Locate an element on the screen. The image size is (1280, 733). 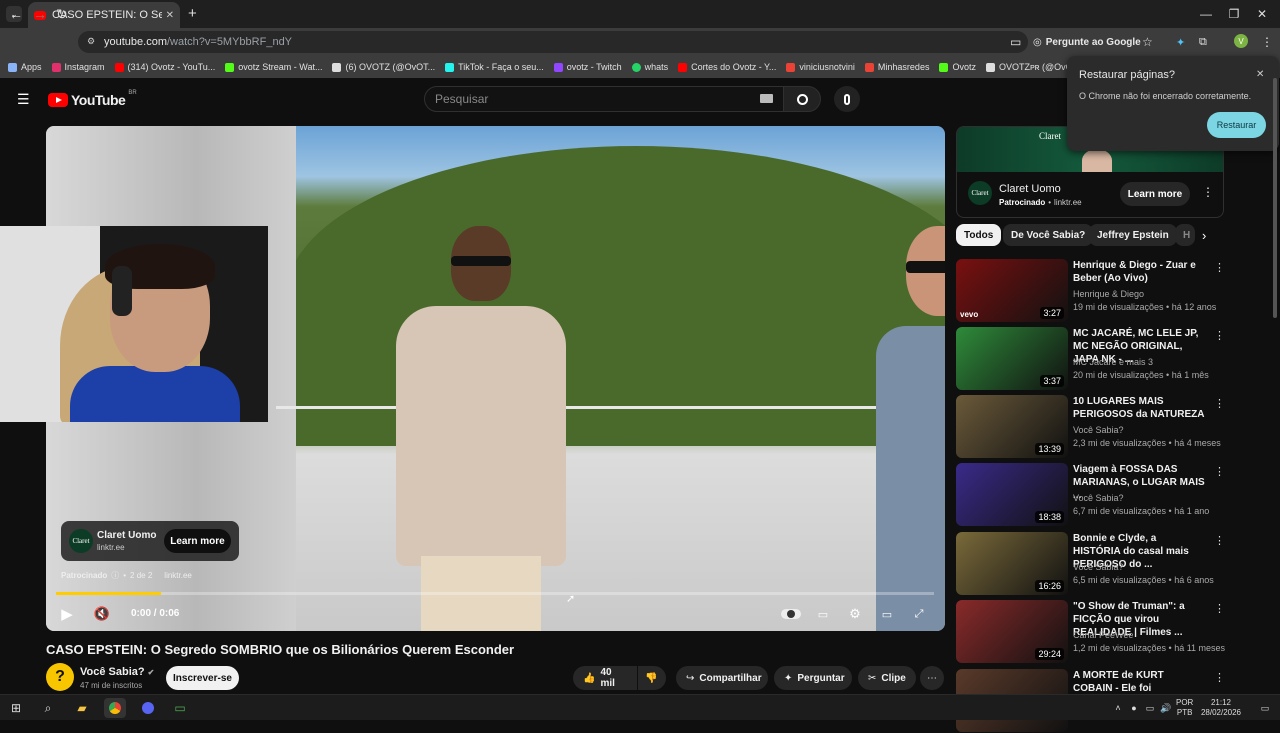
back-arrow-icon: ← is located at coordinates (16, 14).